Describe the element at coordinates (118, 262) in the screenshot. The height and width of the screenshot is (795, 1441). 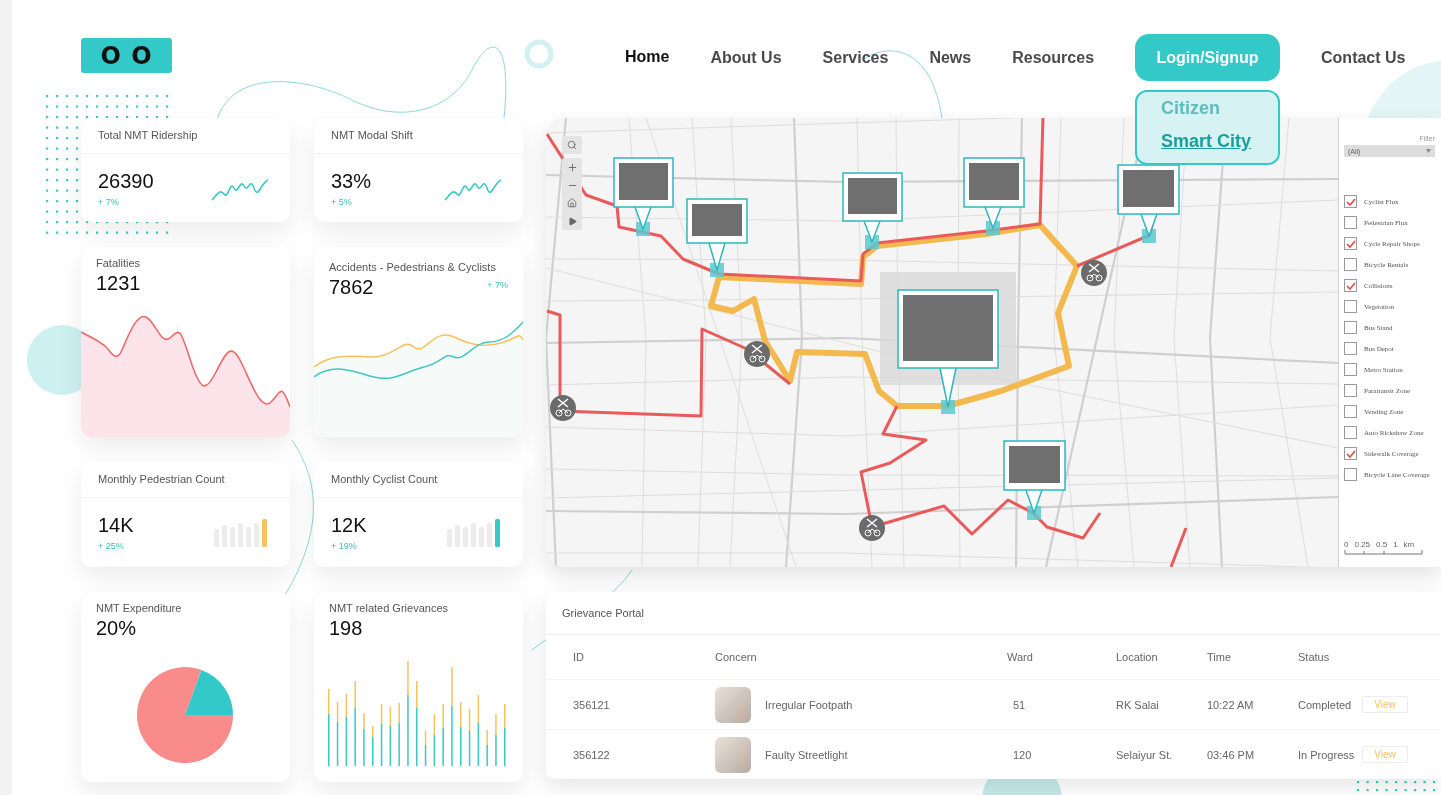
I see `card-title: Fatalities` at that location.